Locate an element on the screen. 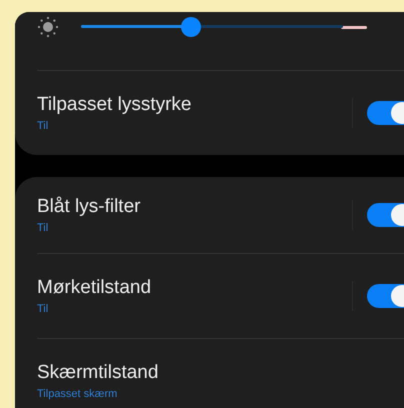 The width and height of the screenshot is (404, 408). setting-title: Mørketilstand is located at coordinates (94, 288).